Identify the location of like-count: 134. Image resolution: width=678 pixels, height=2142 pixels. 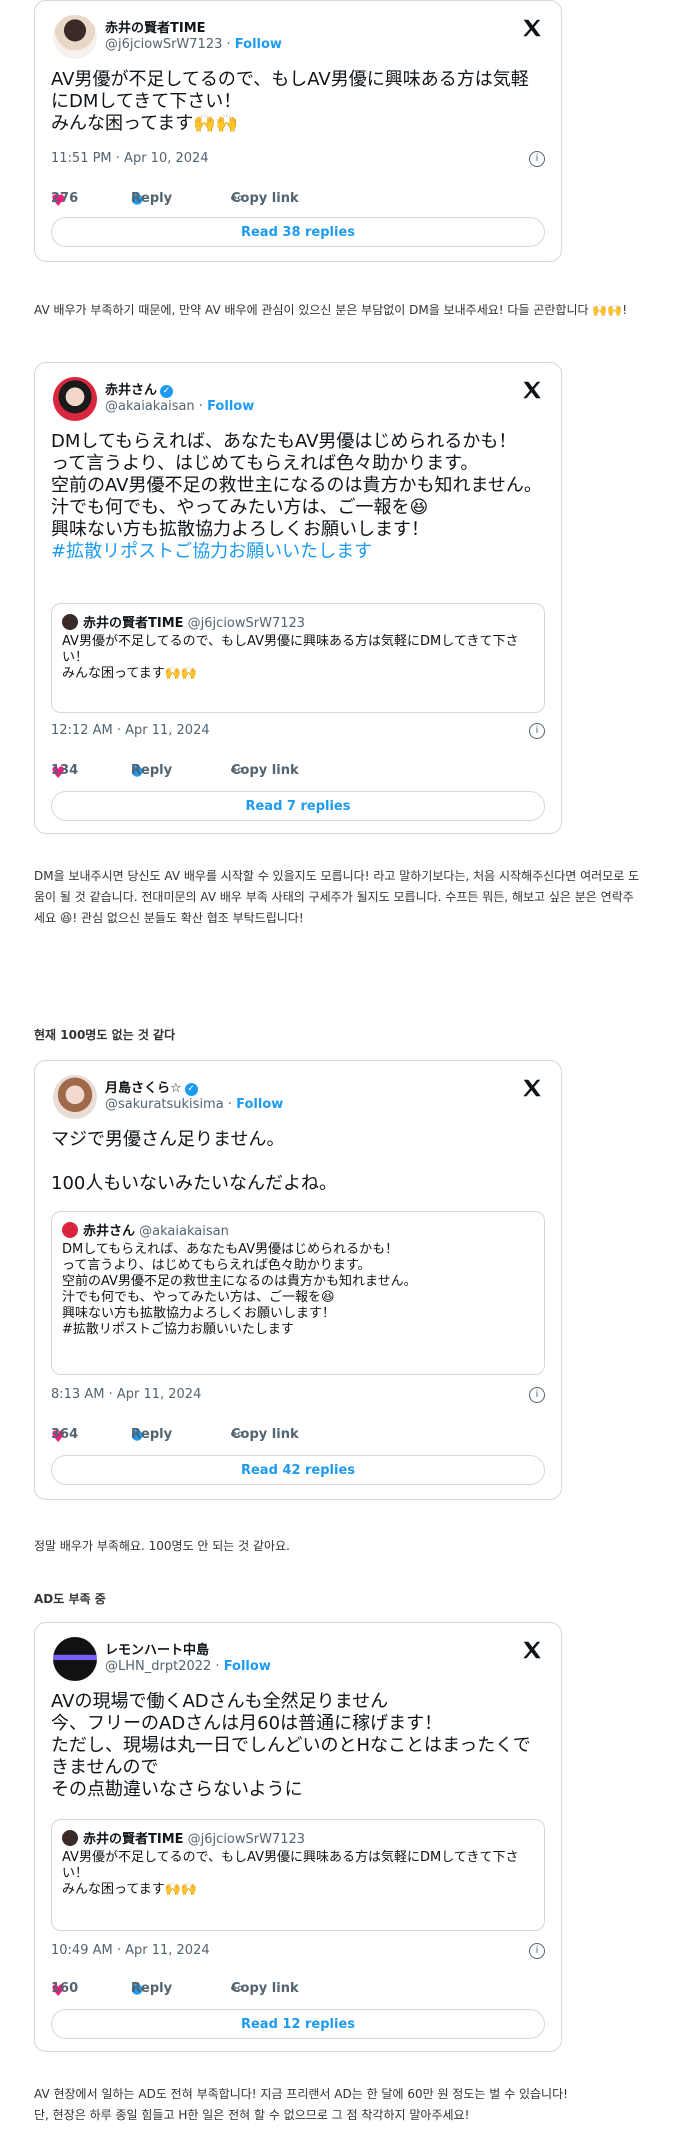
(65, 770).